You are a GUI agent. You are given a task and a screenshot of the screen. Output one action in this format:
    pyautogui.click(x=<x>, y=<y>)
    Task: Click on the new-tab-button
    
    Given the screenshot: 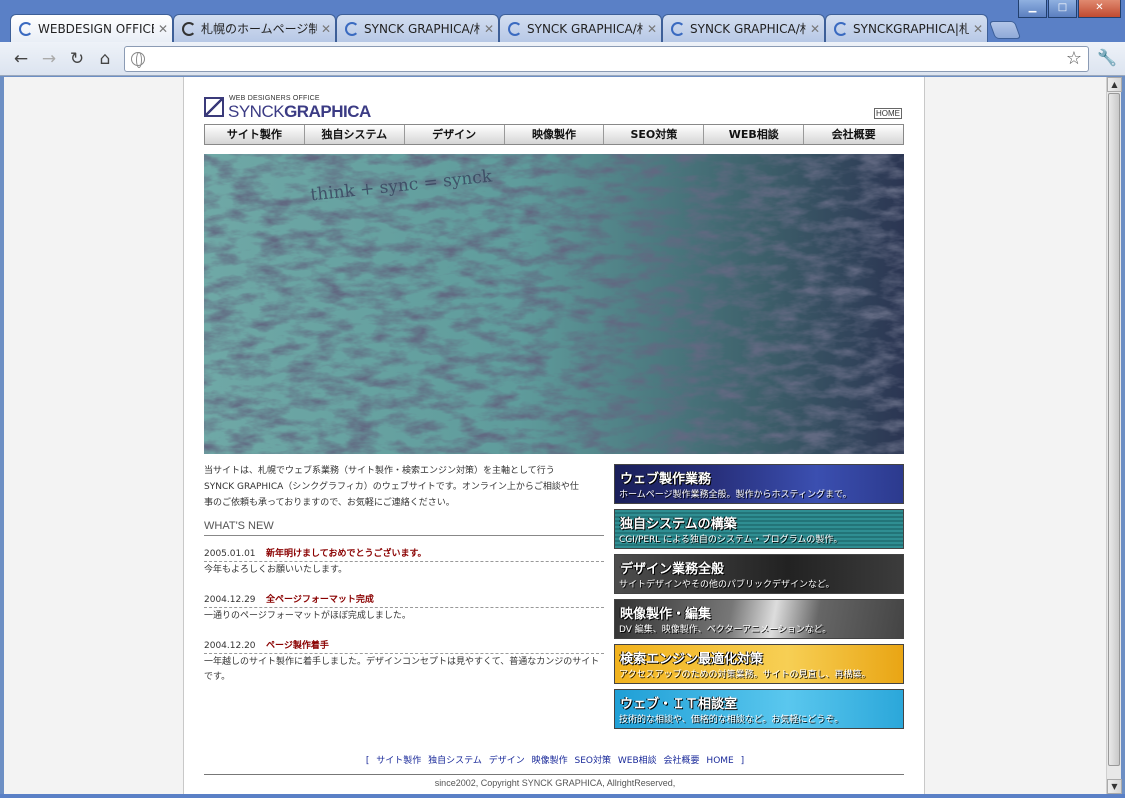 What is the action you would take?
    pyautogui.click(x=1005, y=30)
    